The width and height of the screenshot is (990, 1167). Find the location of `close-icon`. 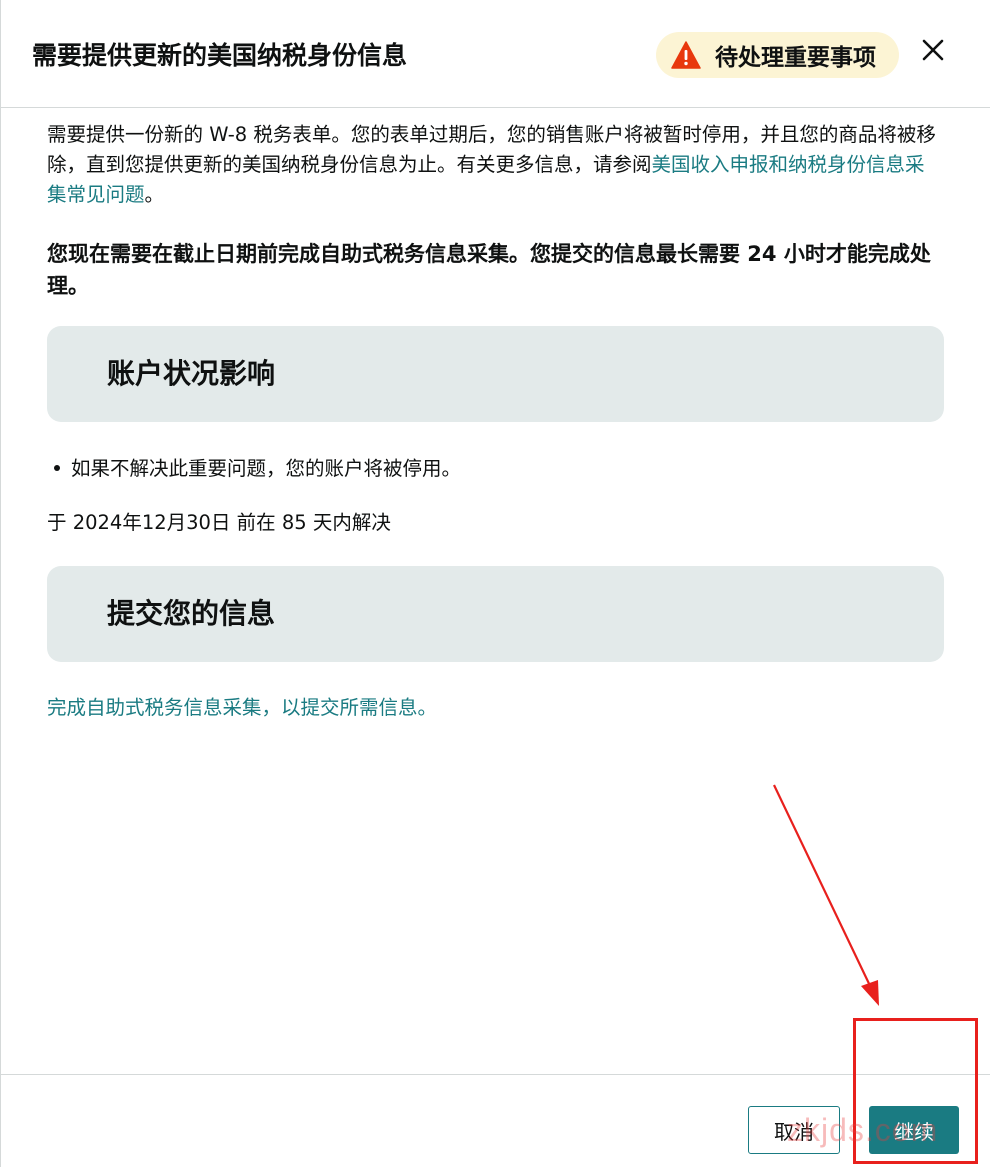

close-icon is located at coordinates (933, 50).